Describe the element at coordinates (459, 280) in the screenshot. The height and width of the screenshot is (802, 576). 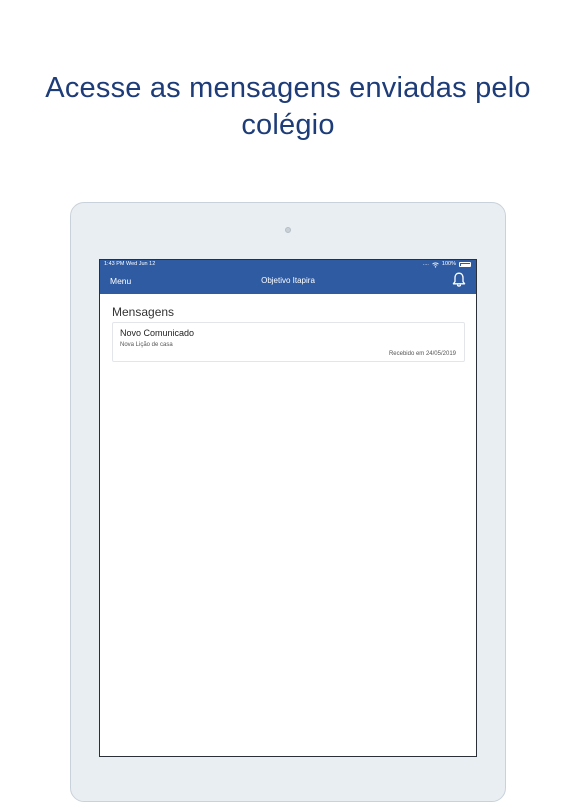
I see `bell-icon` at that location.